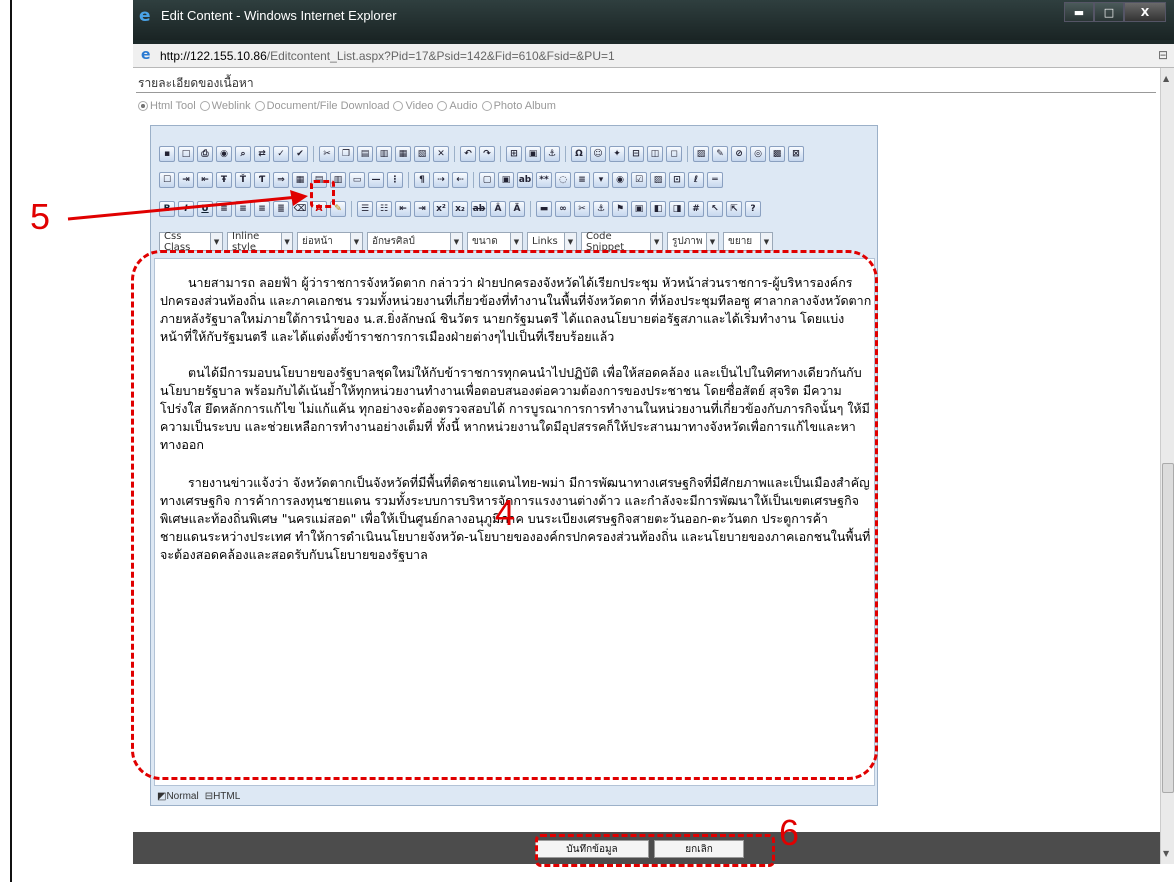 This screenshot has width=1174, height=882. What do you see at coordinates (487, 180) in the screenshot?
I see `input-box-icon: ▢` at bounding box center [487, 180].